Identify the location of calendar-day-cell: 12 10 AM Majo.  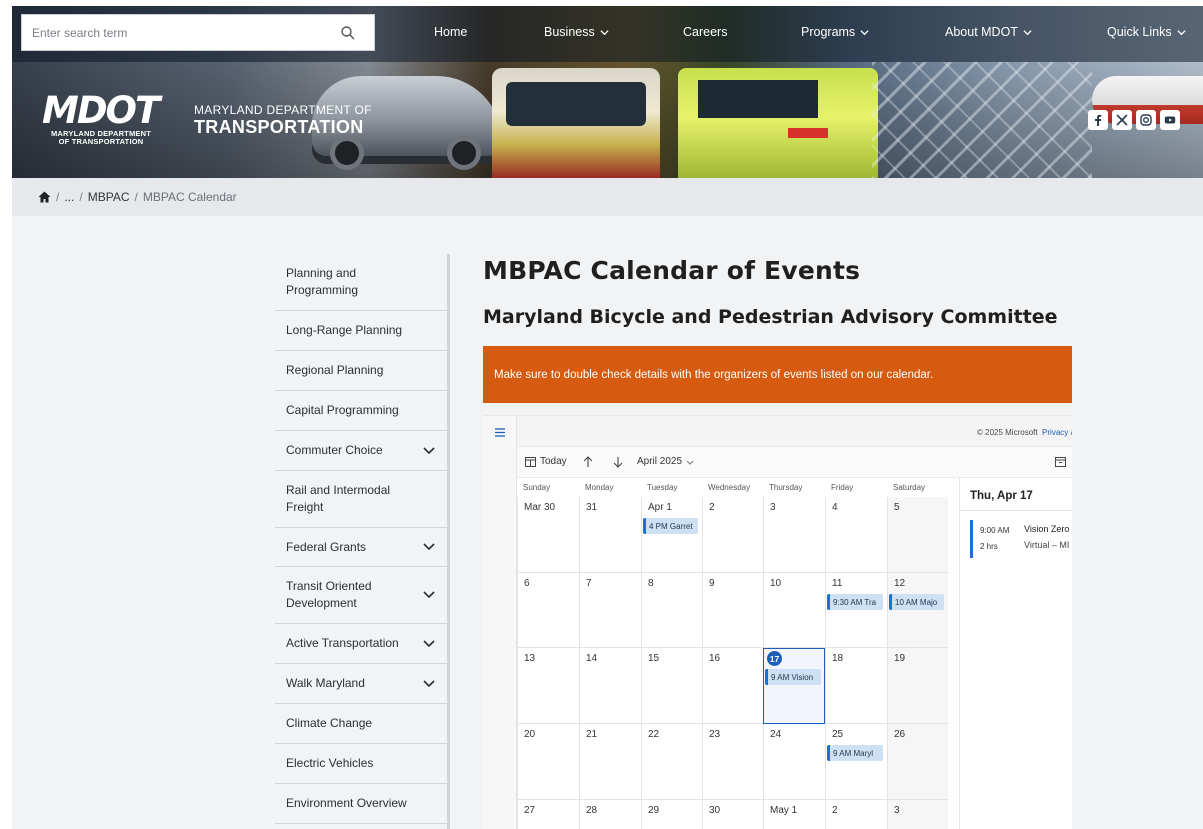
(917, 610).